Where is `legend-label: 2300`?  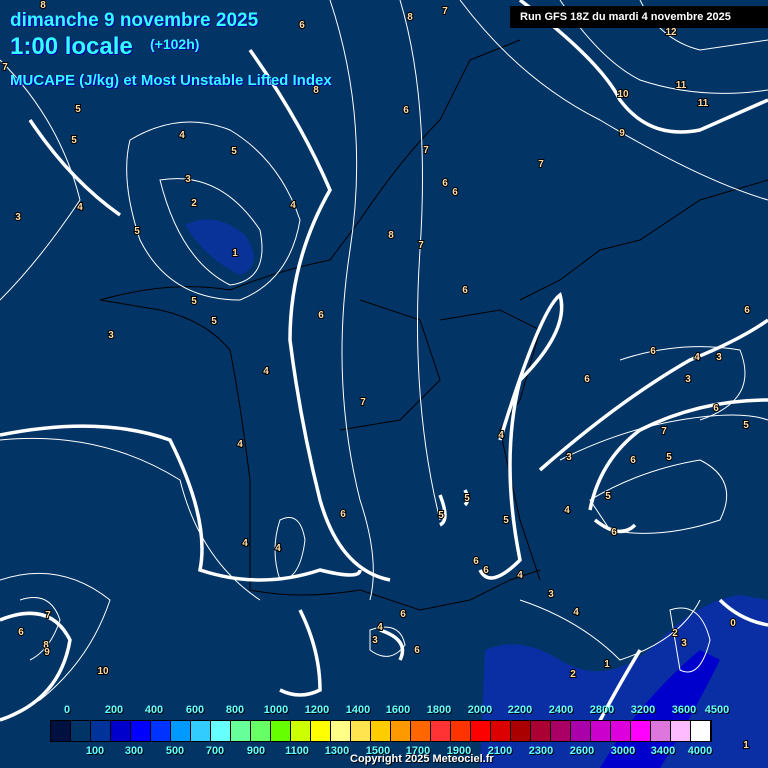
legend-label: 2300 is located at coordinates (541, 751).